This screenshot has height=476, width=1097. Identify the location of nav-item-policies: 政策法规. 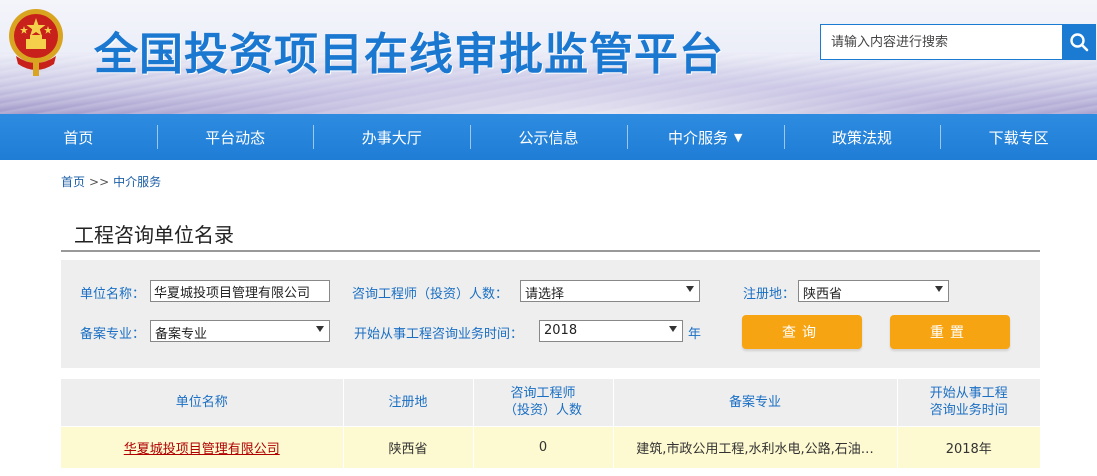
(862, 137).